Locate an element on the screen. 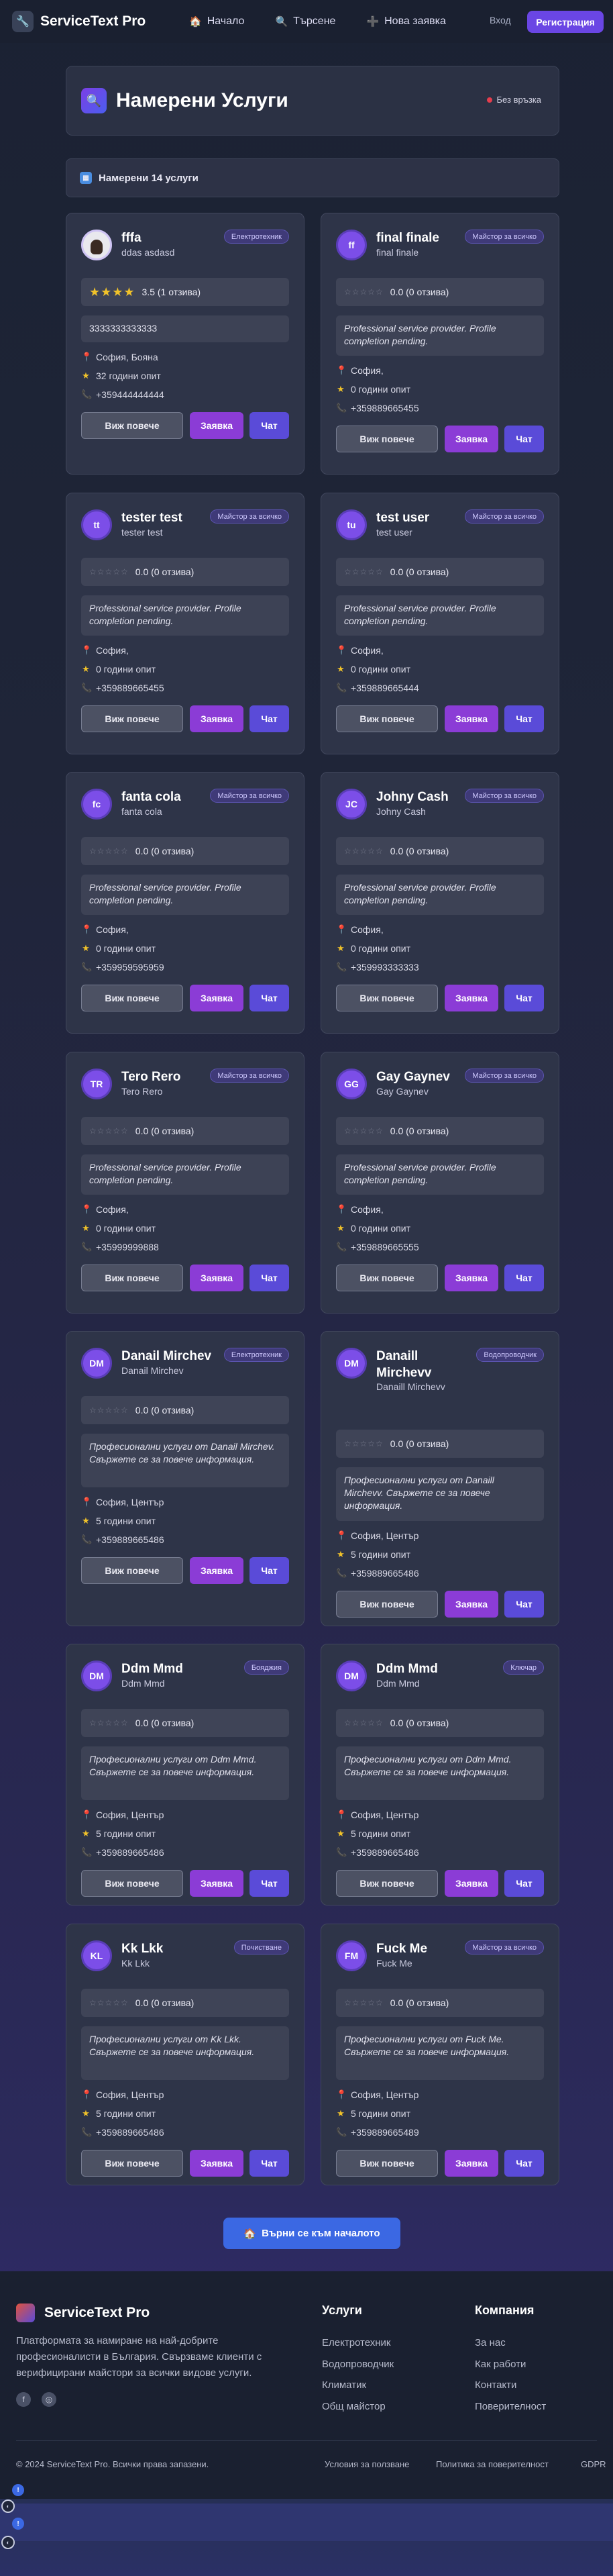  provider-name: final finale is located at coordinates (423, 238).